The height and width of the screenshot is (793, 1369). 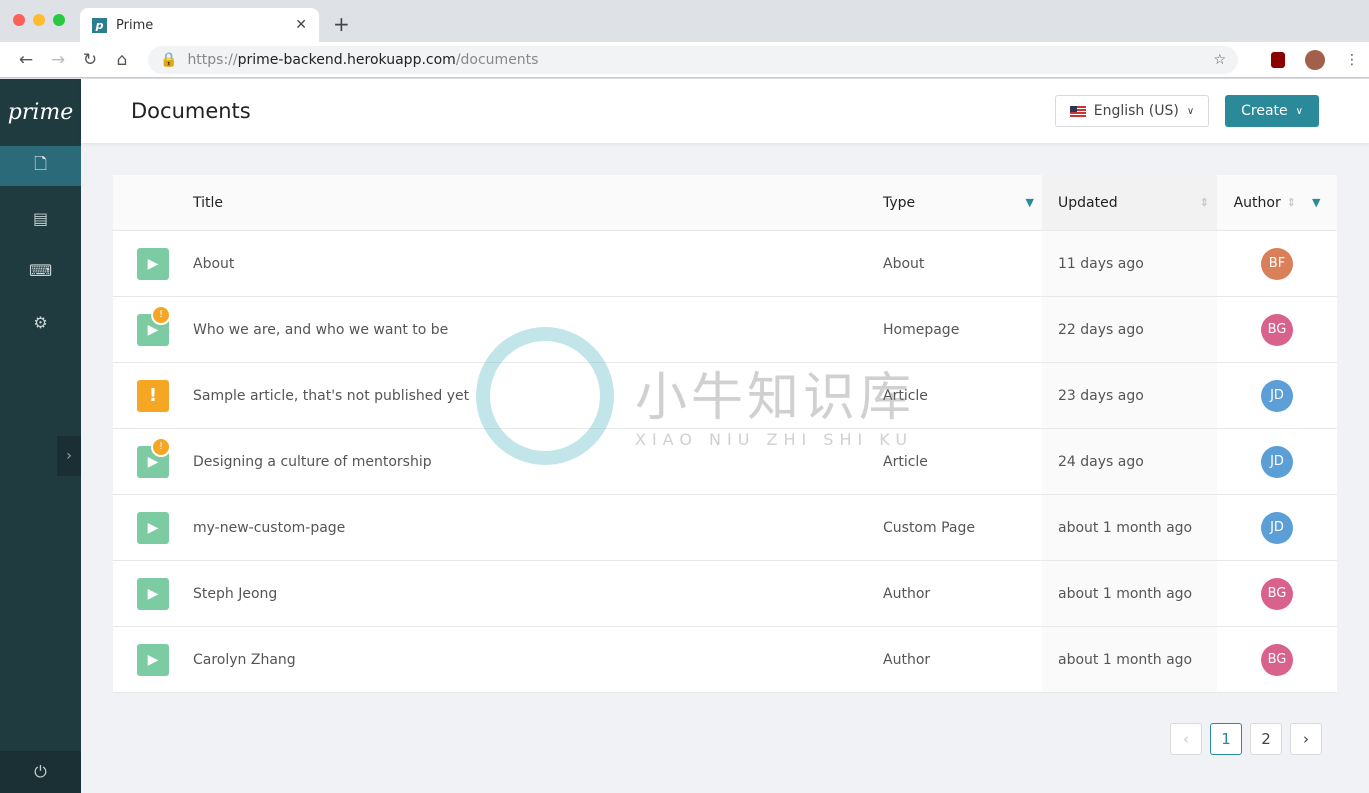 I want to click on sidebar-item-settings: ⚙, so click(x=40, y=322).